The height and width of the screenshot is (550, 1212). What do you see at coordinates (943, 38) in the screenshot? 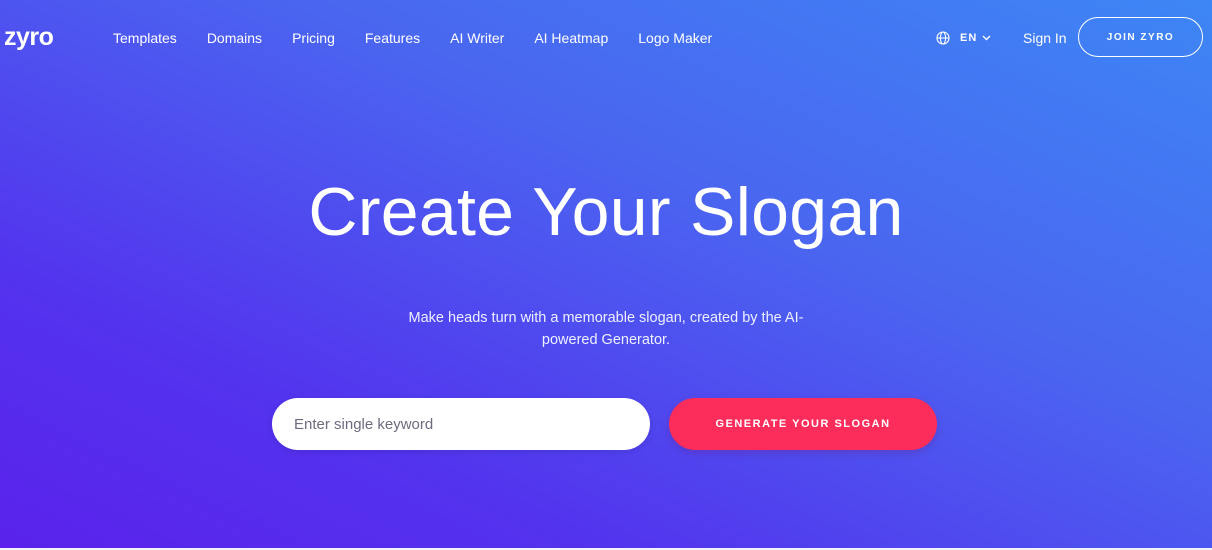
I see `globe-icon` at bounding box center [943, 38].